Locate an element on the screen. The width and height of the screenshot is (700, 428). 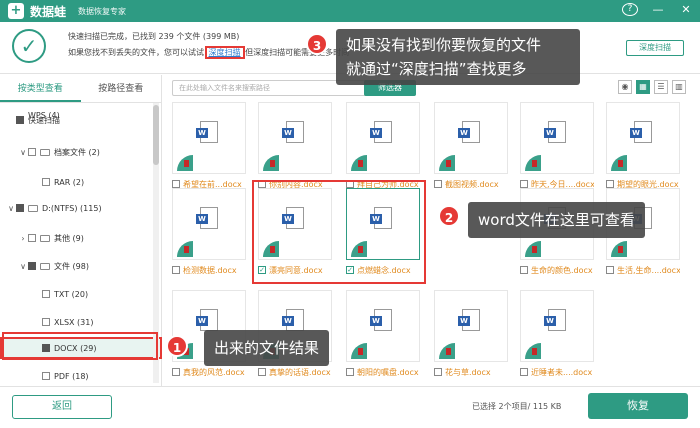
file-tile: W 期望的眼光.docx is located at coordinates (643, 146).